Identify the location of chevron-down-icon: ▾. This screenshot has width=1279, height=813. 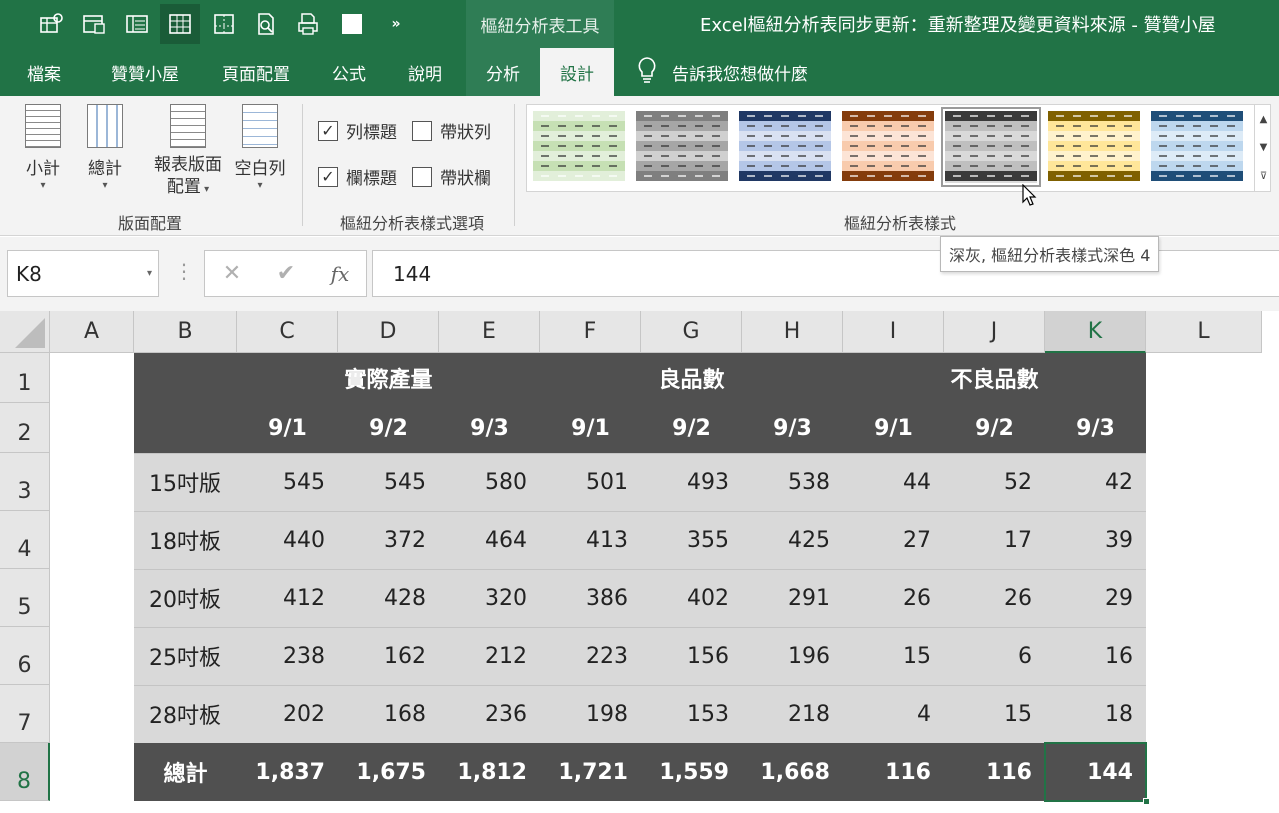
(149, 273).